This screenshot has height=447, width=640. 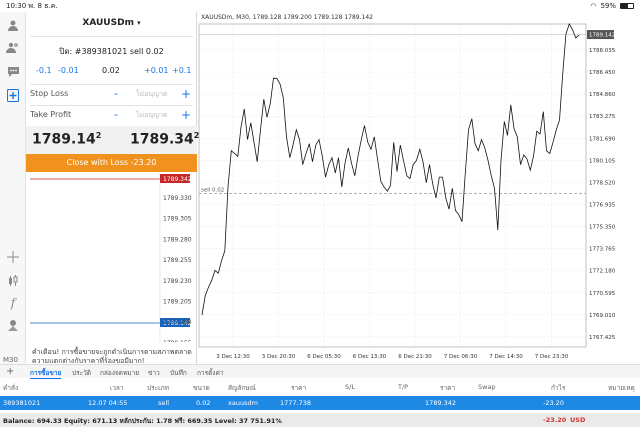 I want to click on order-ticket: ปิด: #389381021 sell 0.02, so click(x=111, y=51).